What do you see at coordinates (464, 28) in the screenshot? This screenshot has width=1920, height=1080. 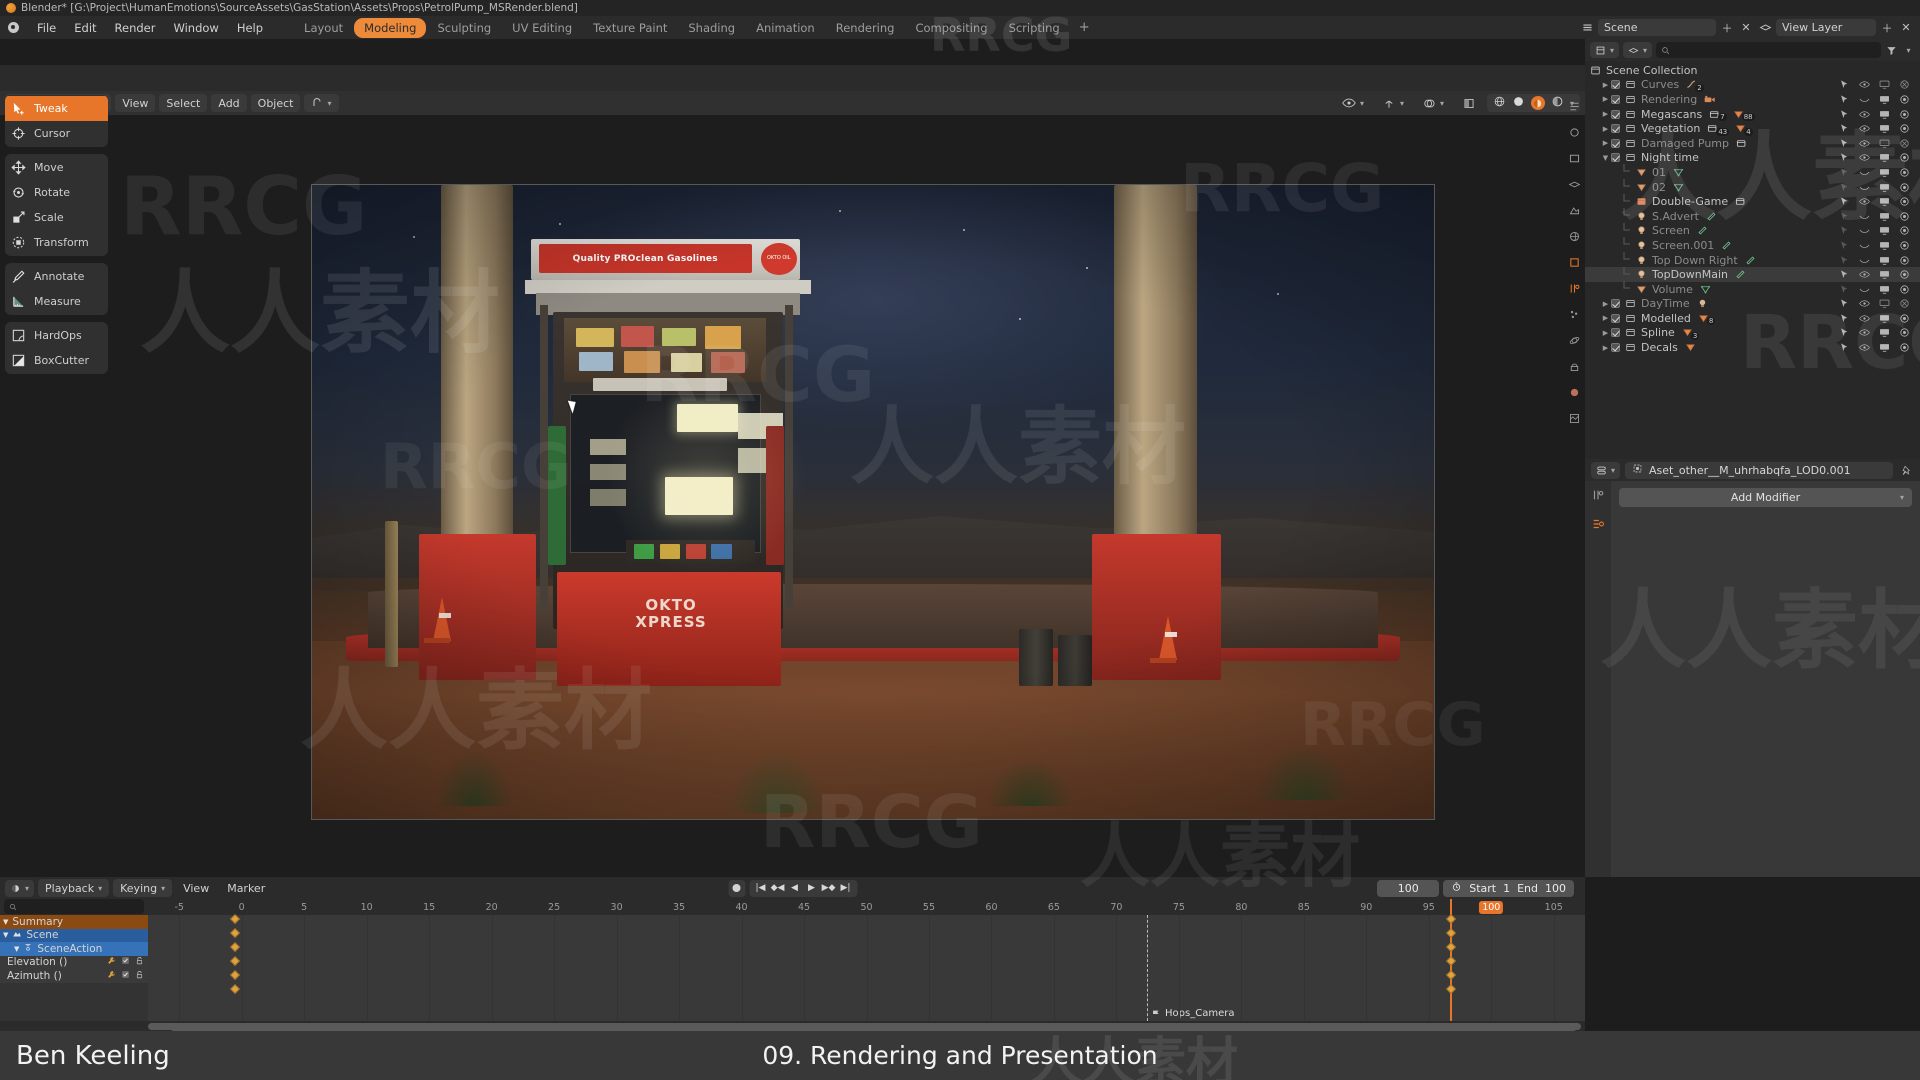 I see `workspace-tab-sculpting: Sculpting` at bounding box center [464, 28].